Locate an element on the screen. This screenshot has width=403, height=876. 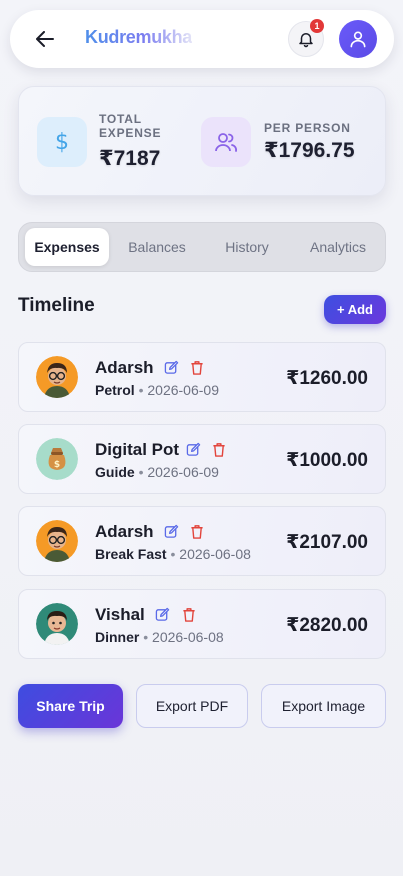
export-pdf-button: Export PDF is located at coordinates (192, 706).